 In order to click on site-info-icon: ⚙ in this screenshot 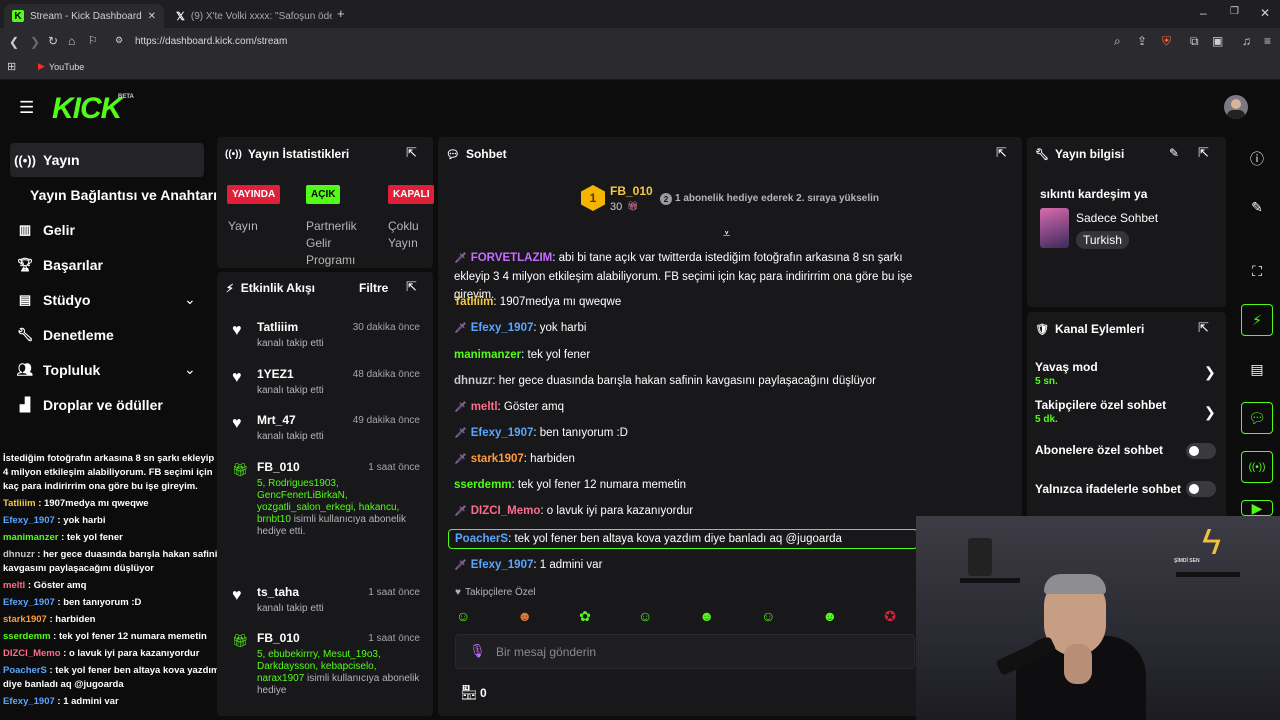, I will do `click(119, 40)`.